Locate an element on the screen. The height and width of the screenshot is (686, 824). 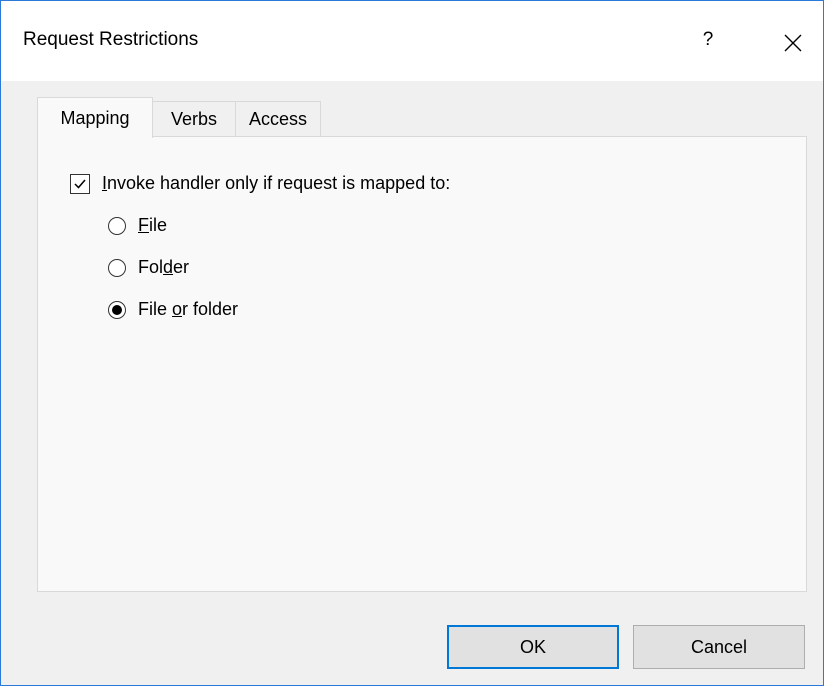
help-button: ? is located at coordinates (708, 40).